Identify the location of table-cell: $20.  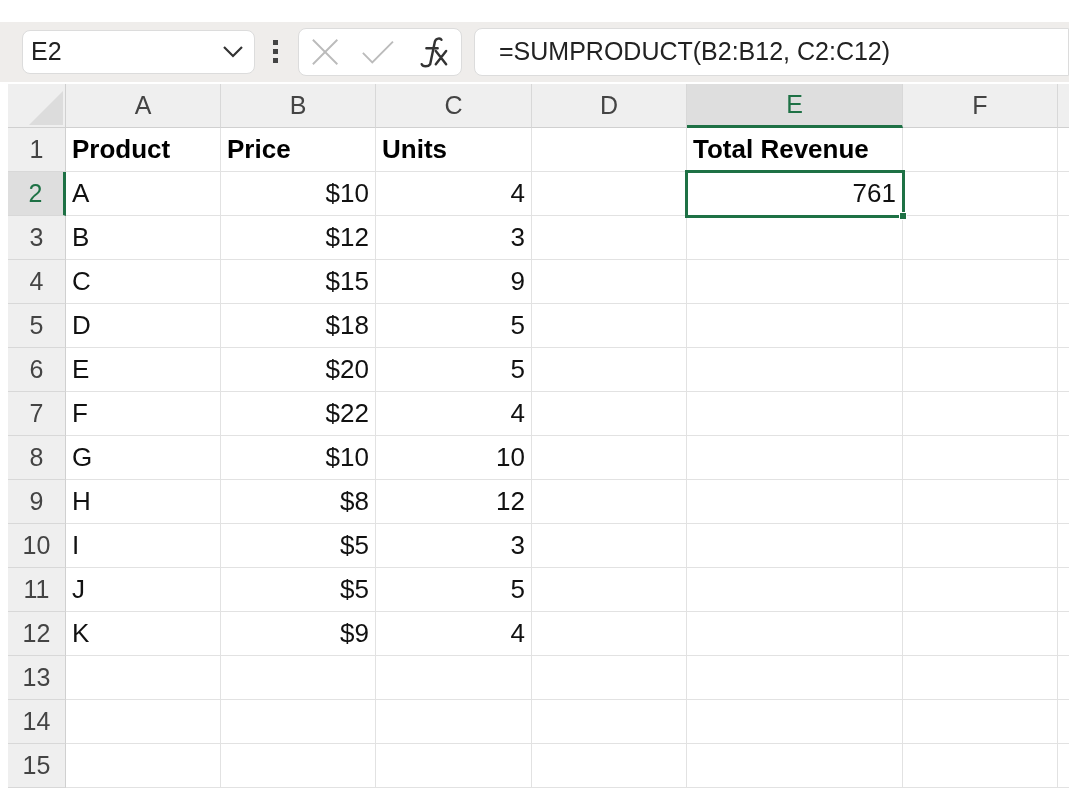
(298, 370).